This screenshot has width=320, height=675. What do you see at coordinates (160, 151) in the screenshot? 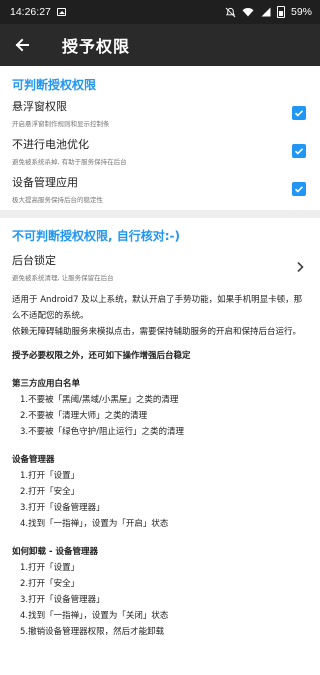
I see `permission-row-battery: 不进行电池优化 避免被系统杀掉, 有助于服务保持在后台` at bounding box center [160, 151].